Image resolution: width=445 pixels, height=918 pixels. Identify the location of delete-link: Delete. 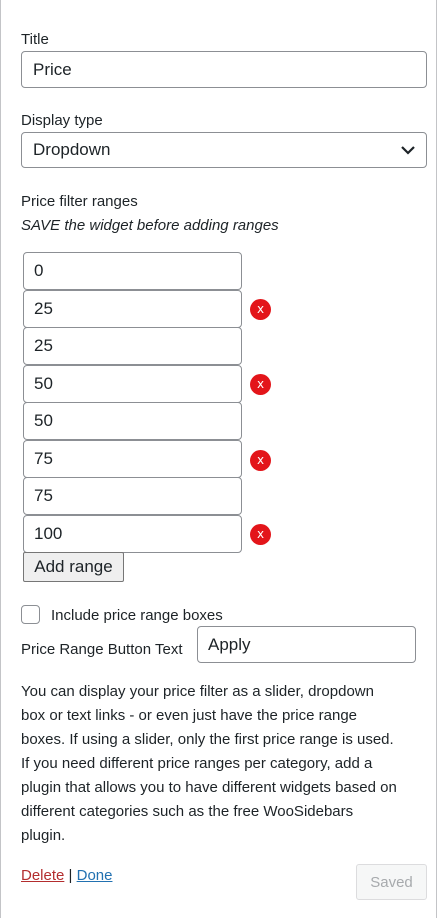
(42, 875).